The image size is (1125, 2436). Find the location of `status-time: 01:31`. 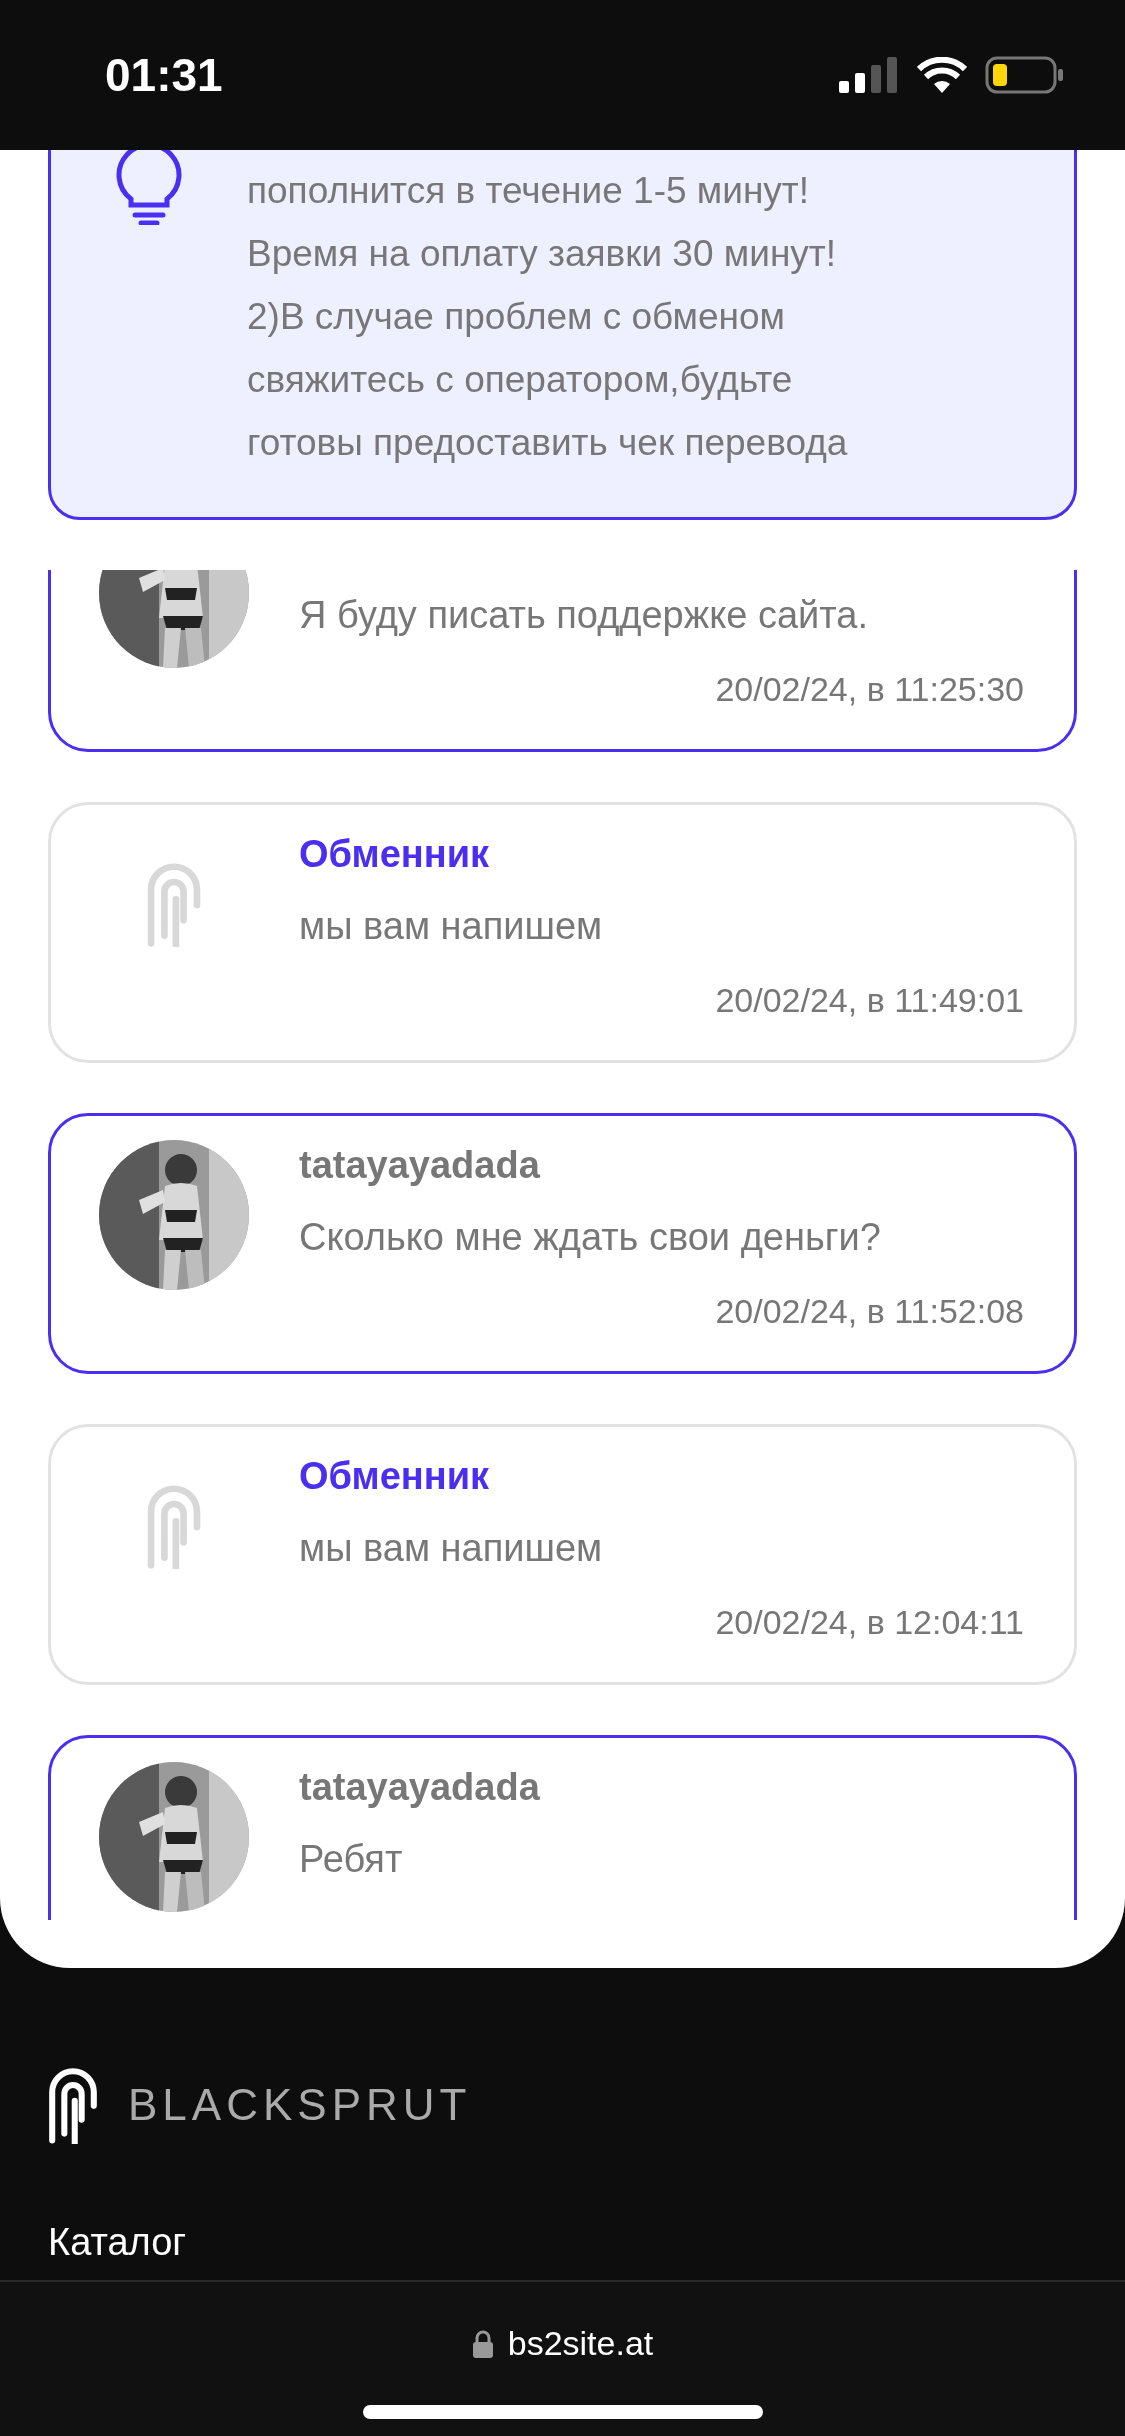

status-time: 01:31 is located at coordinates (164, 75).